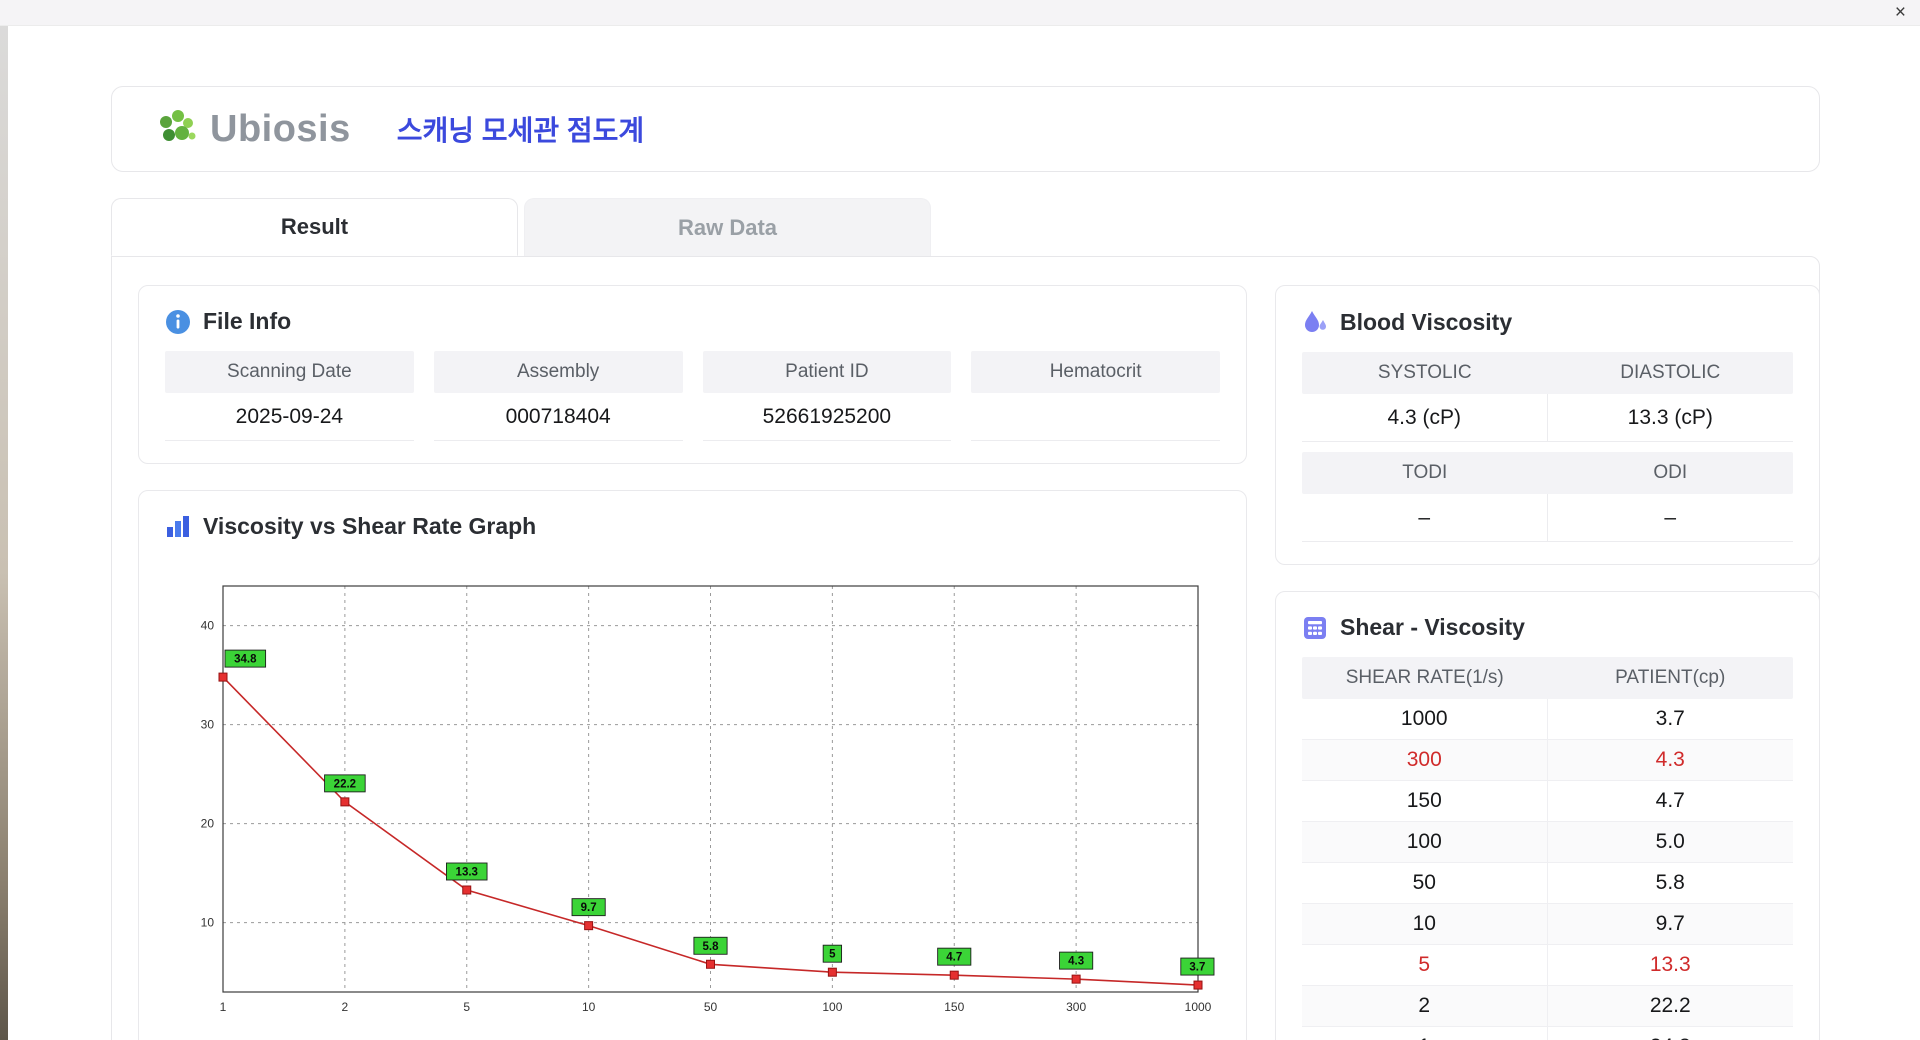  I want to click on diastolic-value: 13.3 (cP), so click(1670, 418).